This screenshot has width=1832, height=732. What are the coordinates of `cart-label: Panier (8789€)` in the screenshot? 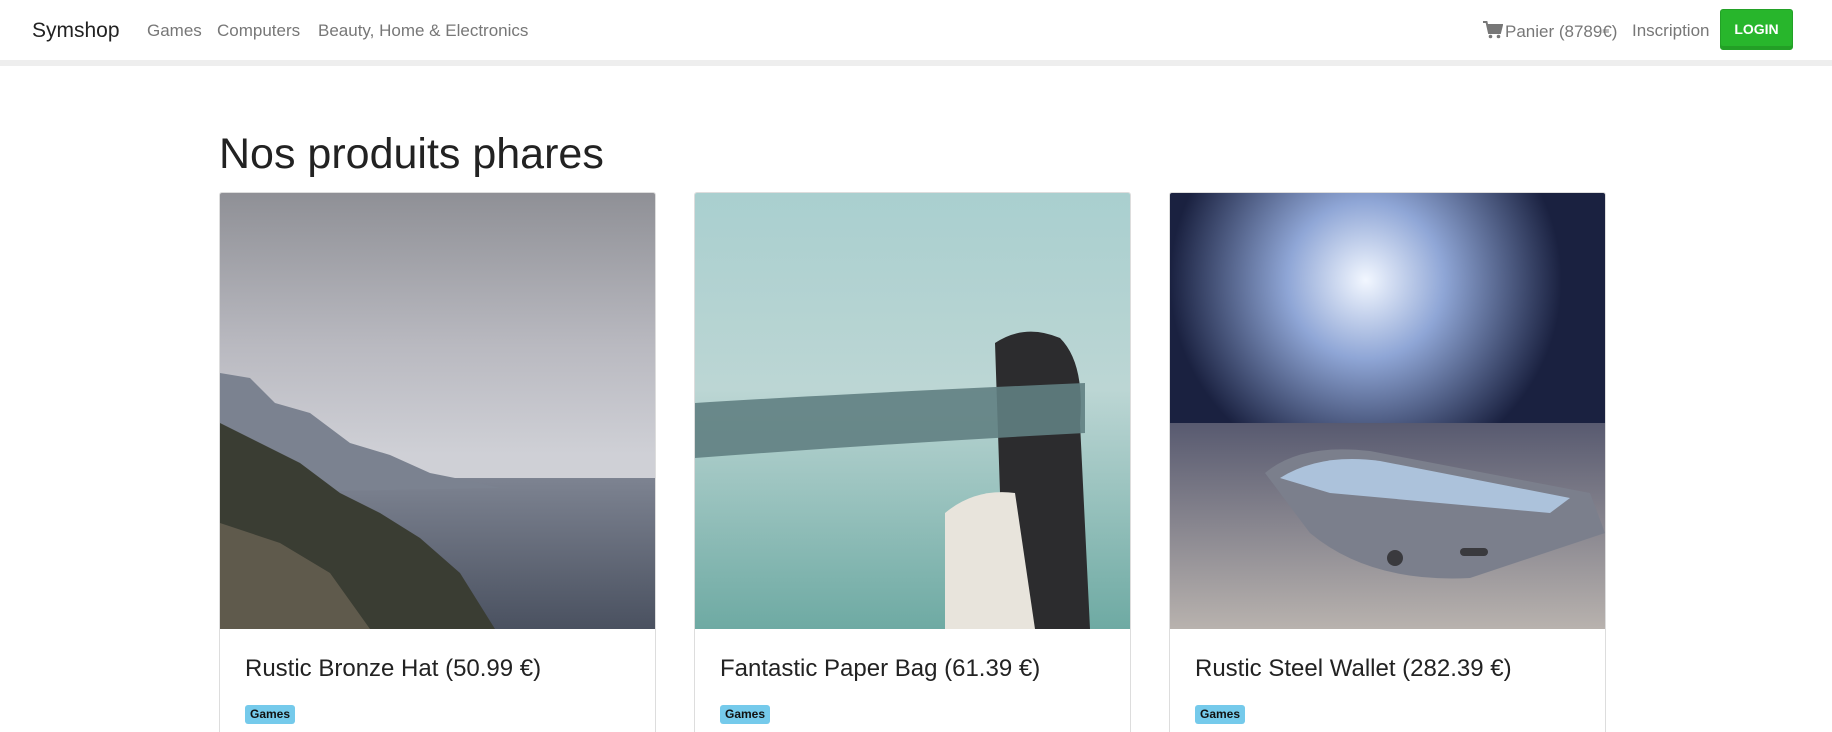 It's located at (1561, 31).